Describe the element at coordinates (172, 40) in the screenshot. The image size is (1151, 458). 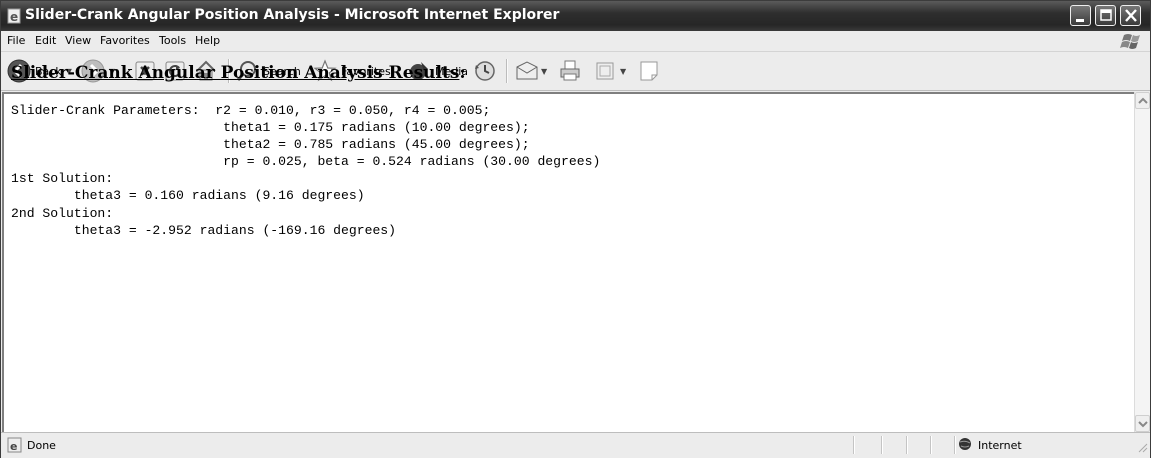
I see `menu-tools: Tools` at that location.